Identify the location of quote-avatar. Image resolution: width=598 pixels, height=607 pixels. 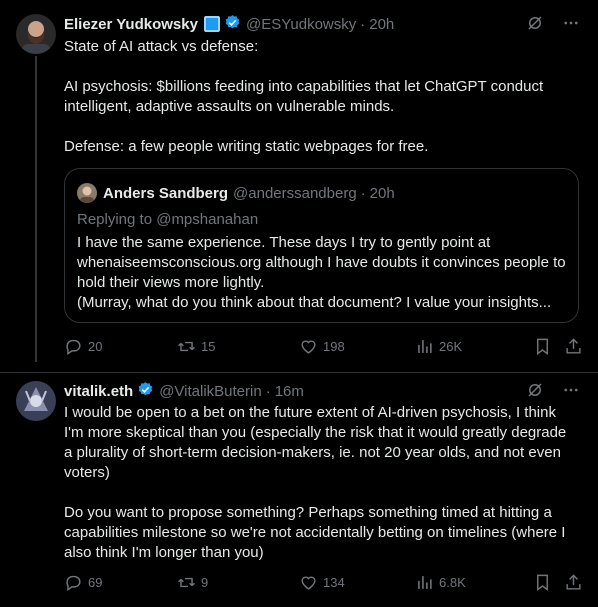
(87, 193).